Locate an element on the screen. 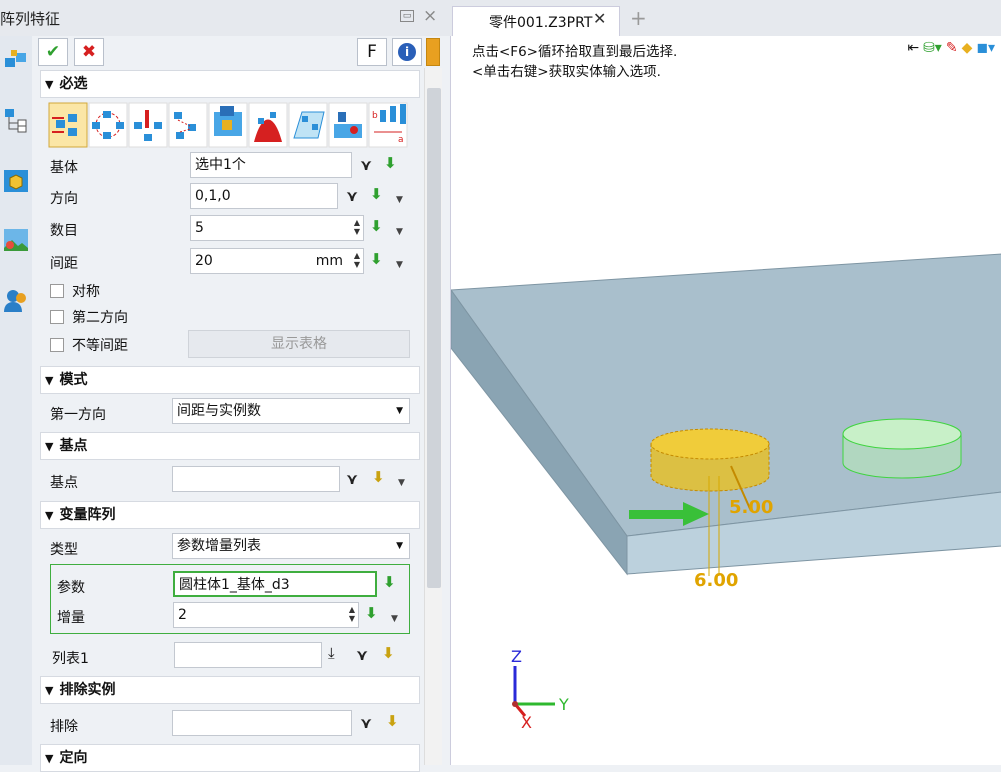 This screenshot has height=772, width=1001. section-exclude-header: ▼ 排除实例 is located at coordinates (230, 690).